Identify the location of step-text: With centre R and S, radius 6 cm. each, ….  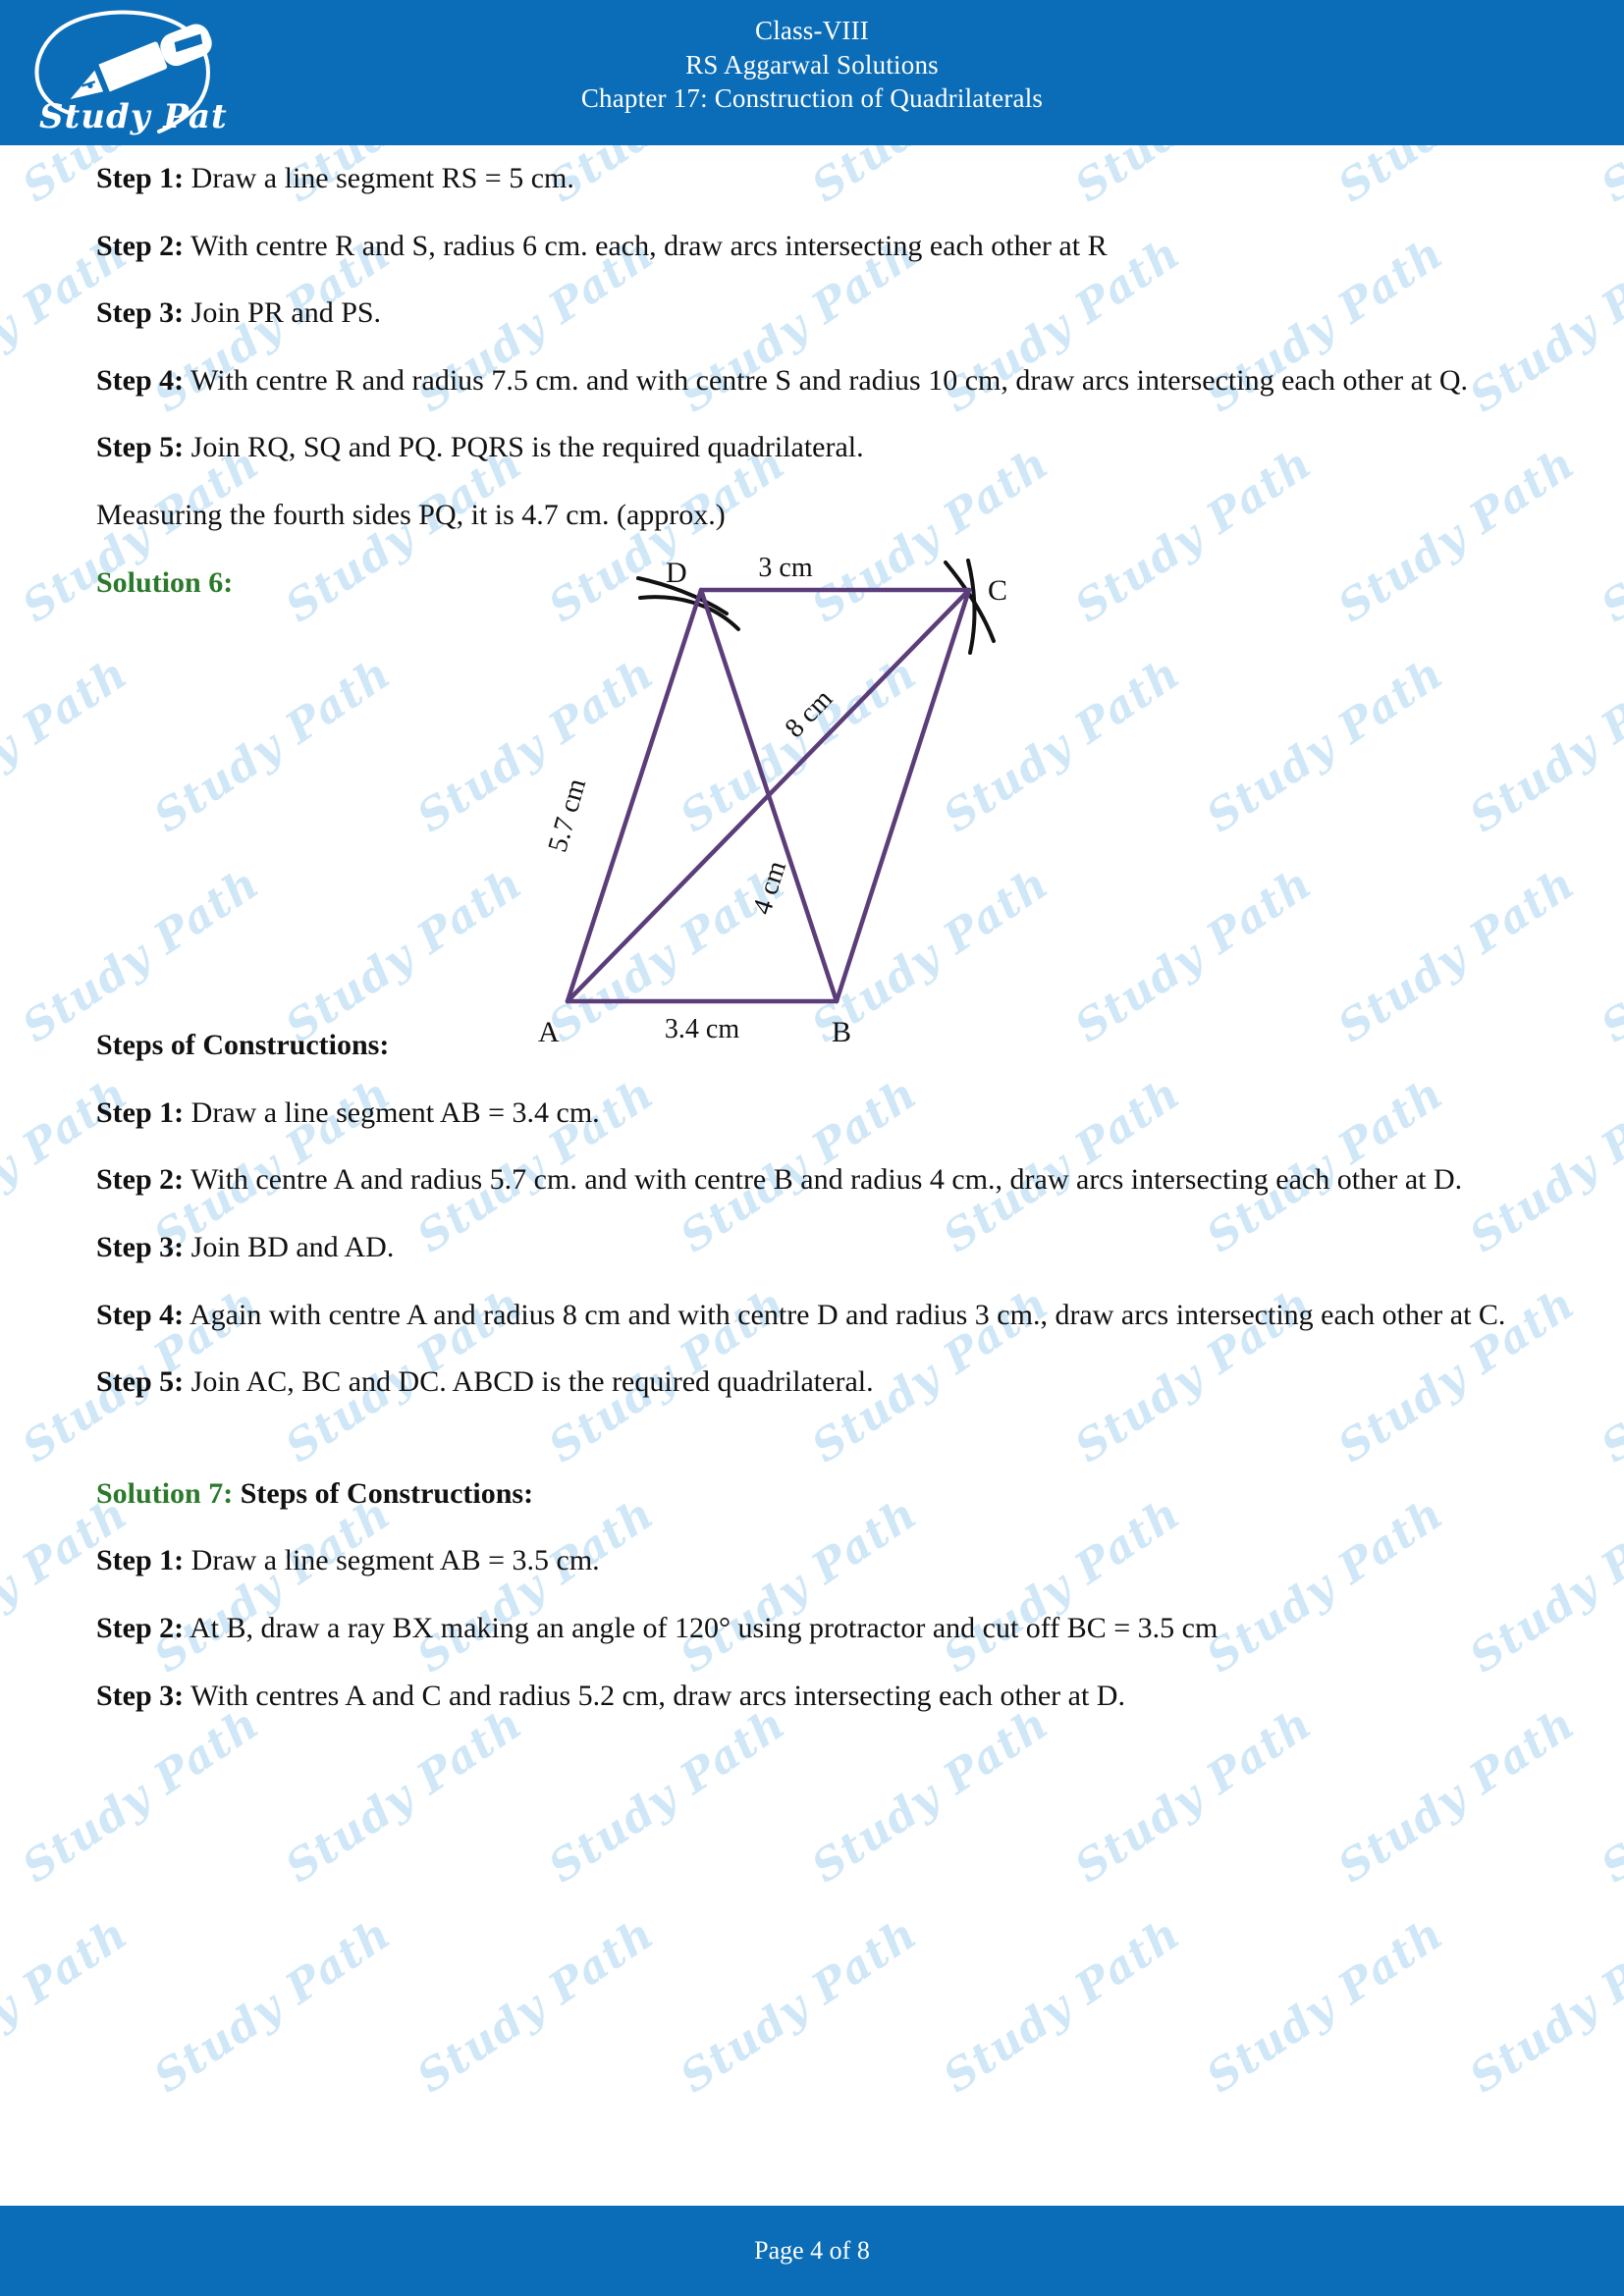
(646, 246).